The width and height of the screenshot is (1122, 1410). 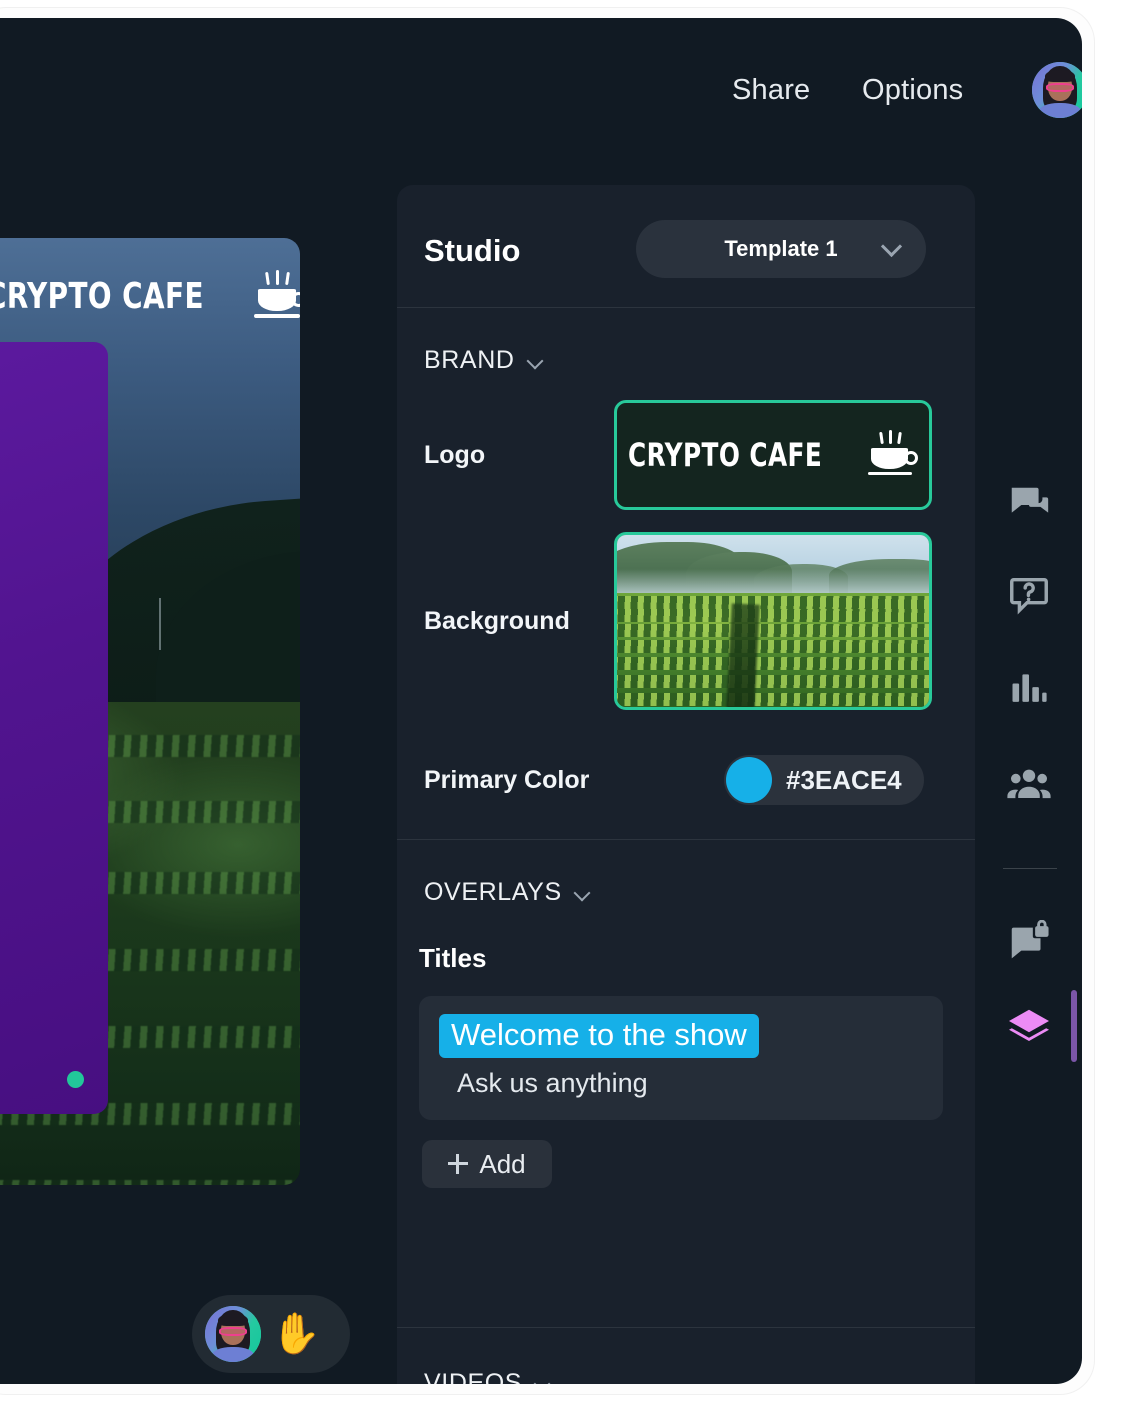 I want to click on title-secondary-text: Ask us anything, so click(x=700, y=1083).